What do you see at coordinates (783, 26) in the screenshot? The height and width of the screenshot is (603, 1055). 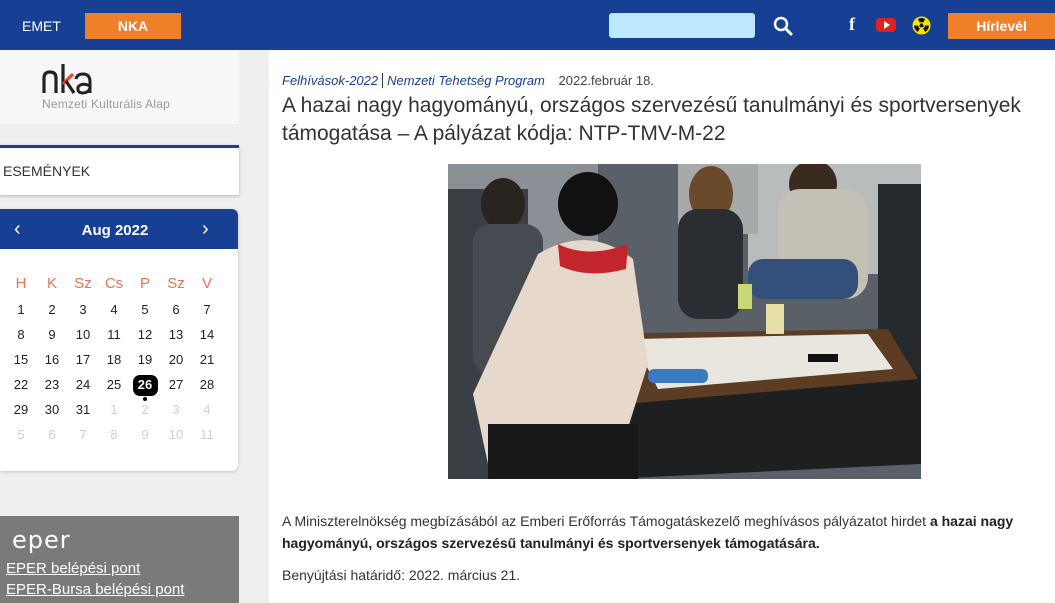 I see `search-icon` at bounding box center [783, 26].